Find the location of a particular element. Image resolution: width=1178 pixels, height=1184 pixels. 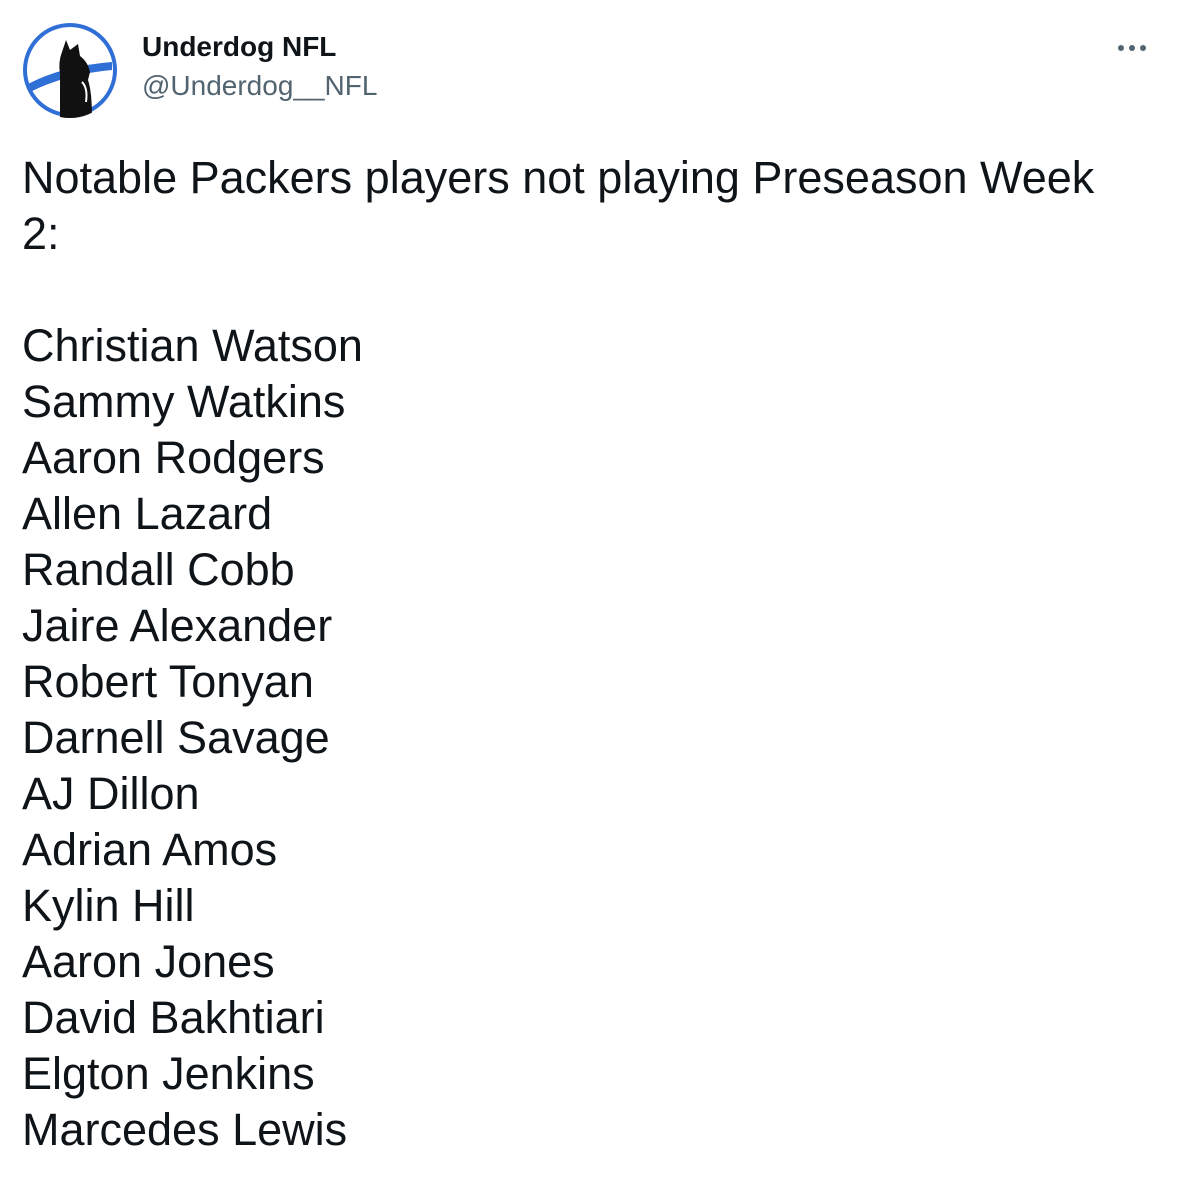

player-name: Marcedes Lewis is located at coordinates (185, 1129).